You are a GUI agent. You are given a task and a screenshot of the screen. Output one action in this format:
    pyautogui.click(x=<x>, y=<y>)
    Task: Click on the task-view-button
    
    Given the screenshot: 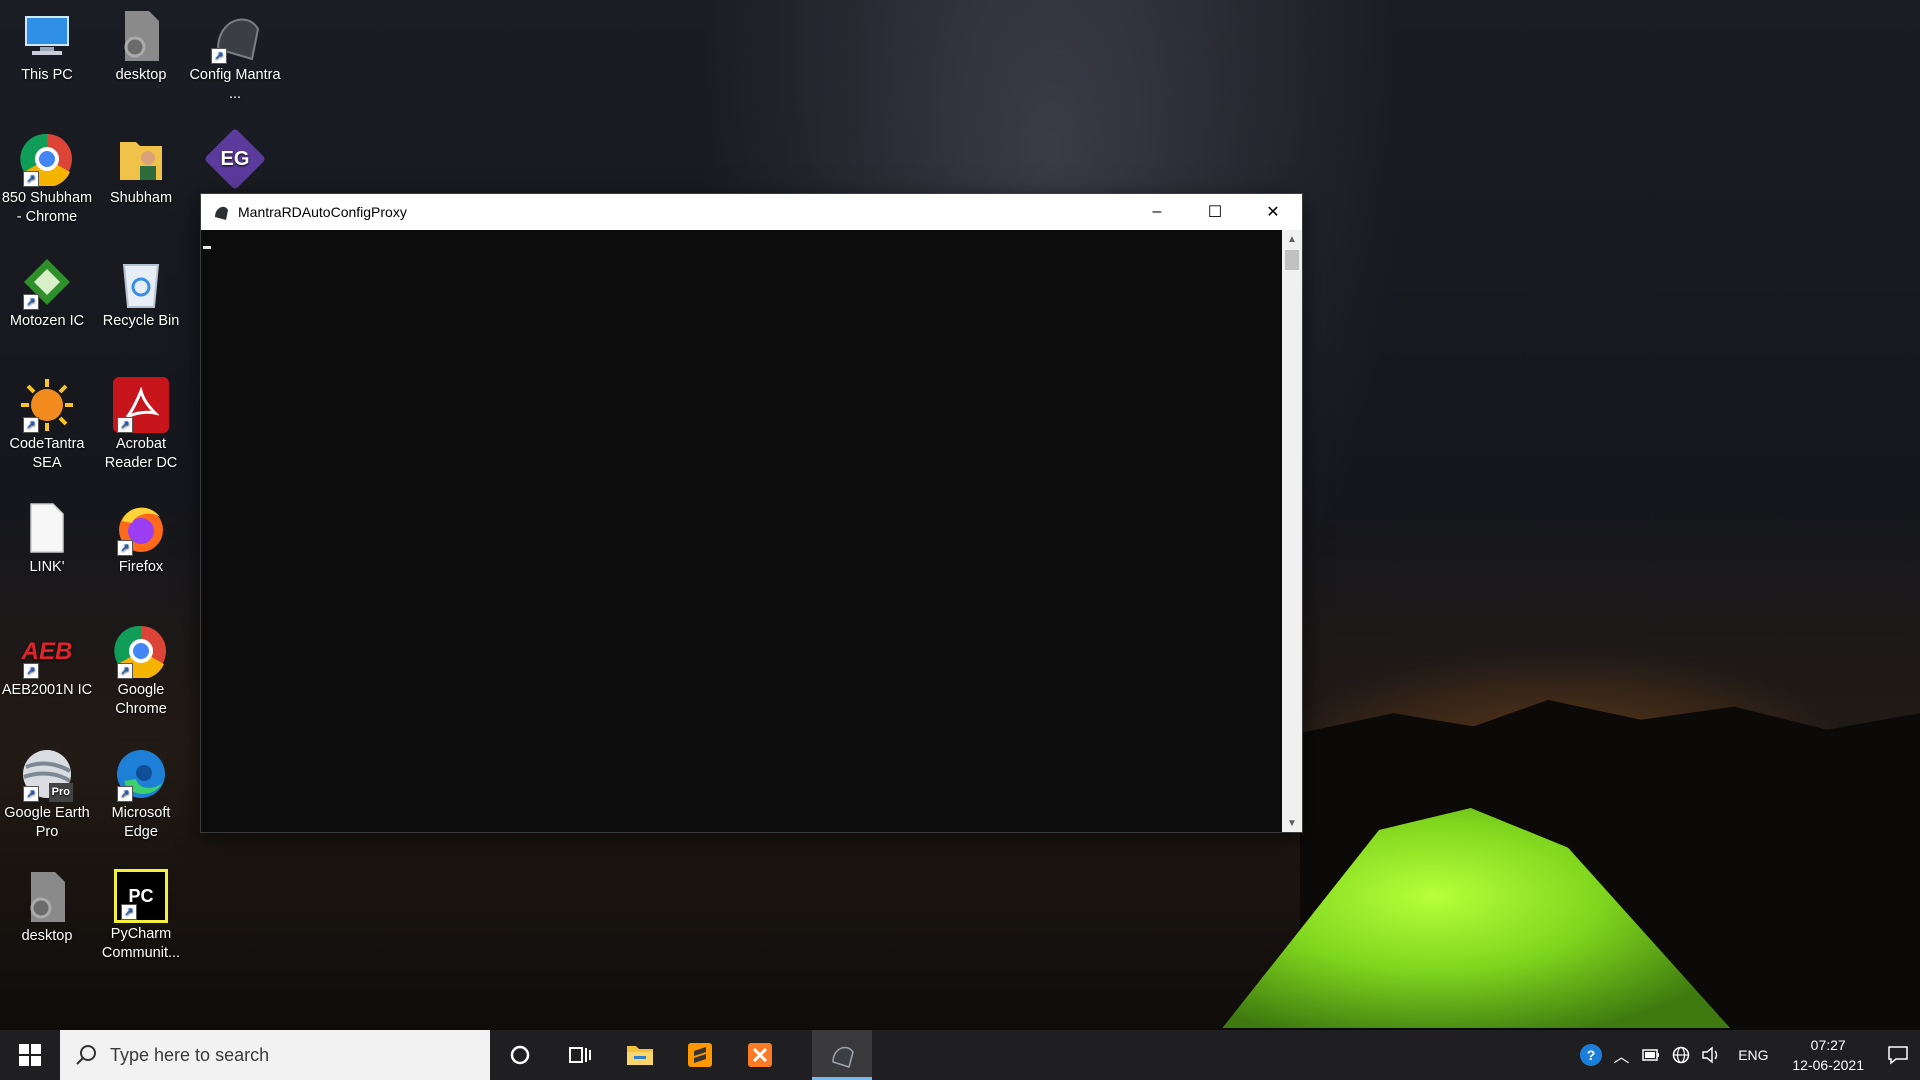 What is the action you would take?
    pyautogui.click(x=580, y=1055)
    